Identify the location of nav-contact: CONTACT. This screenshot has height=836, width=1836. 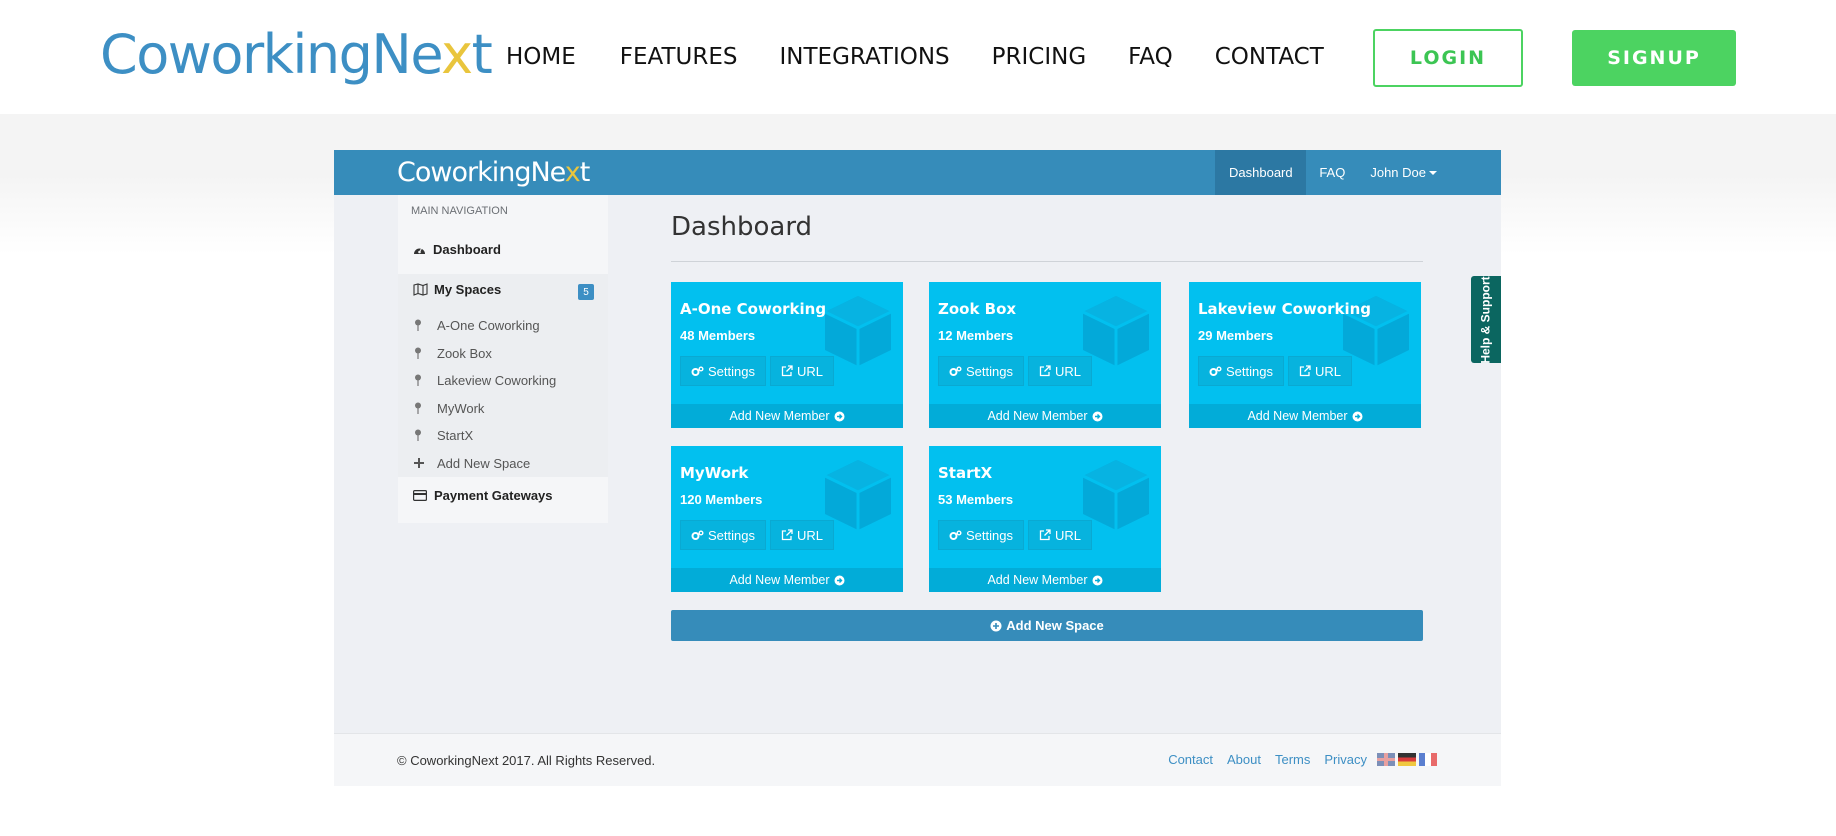
(1269, 57).